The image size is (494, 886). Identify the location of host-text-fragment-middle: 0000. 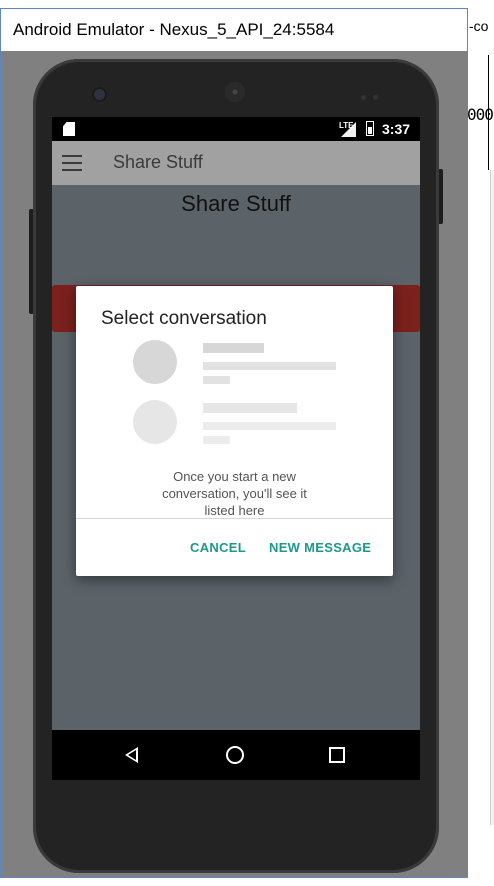
(480, 114).